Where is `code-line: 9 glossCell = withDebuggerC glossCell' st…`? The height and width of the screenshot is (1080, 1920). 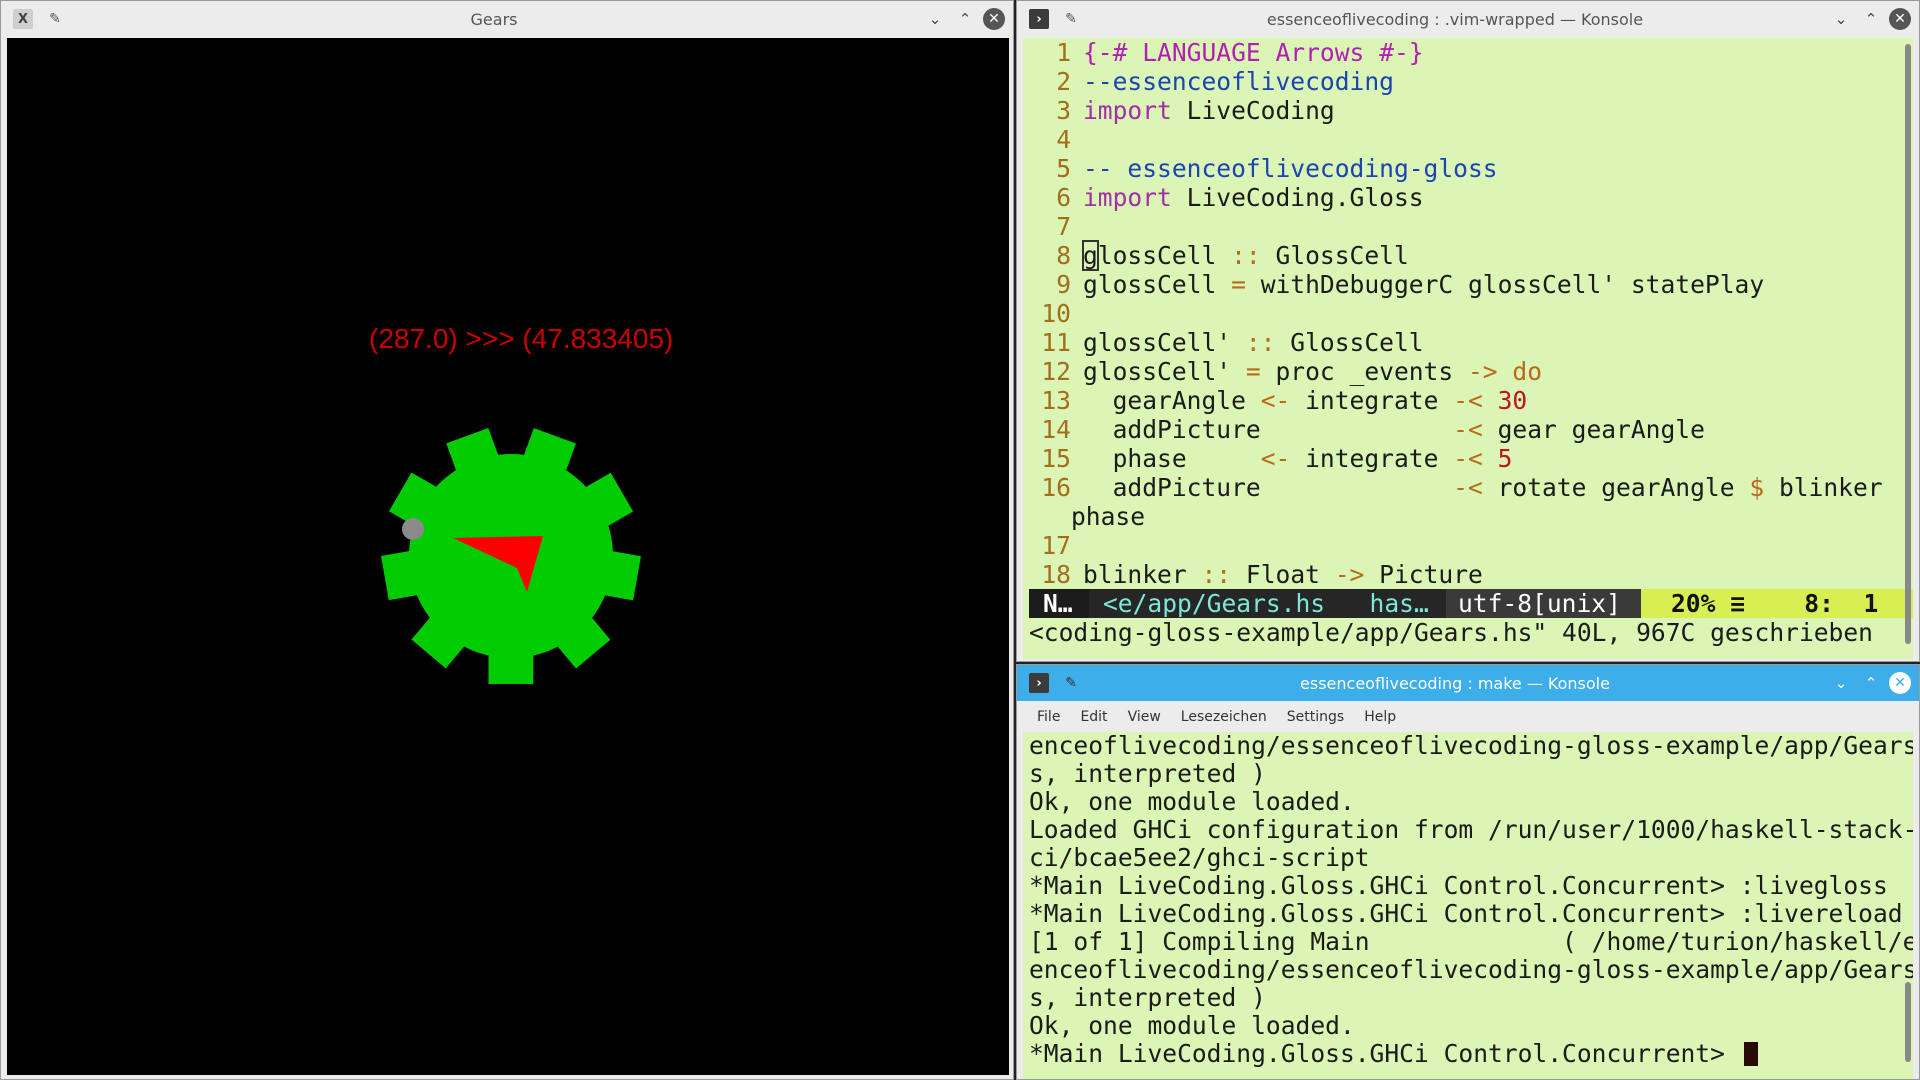 code-line: 9 glossCell = withDebuggerC glossCell' st… is located at coordinates (1468, 284).